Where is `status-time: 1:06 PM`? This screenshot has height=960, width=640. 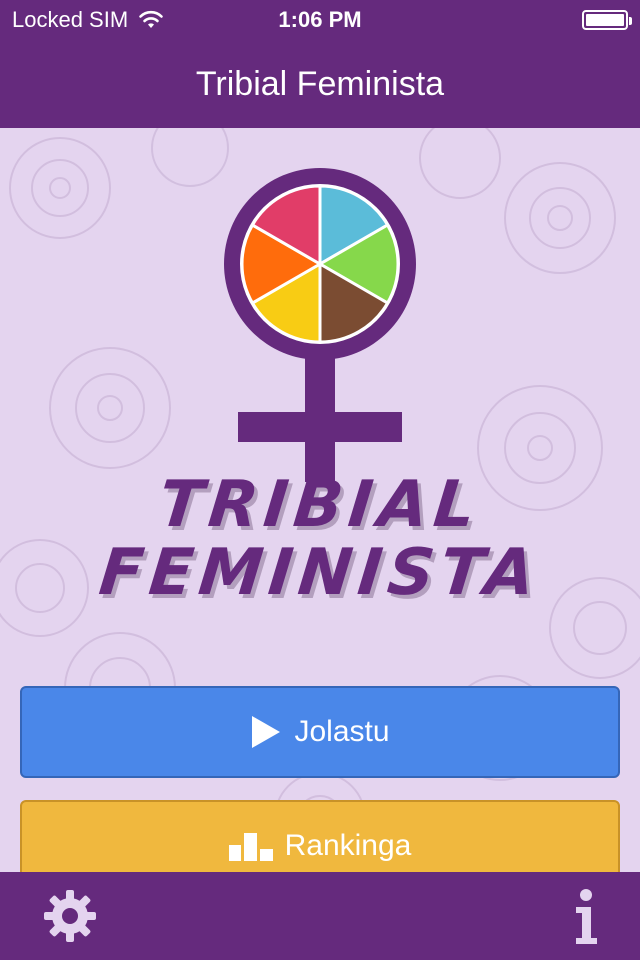 status-time: 1:06 PM is located at coordinates (320, 19).